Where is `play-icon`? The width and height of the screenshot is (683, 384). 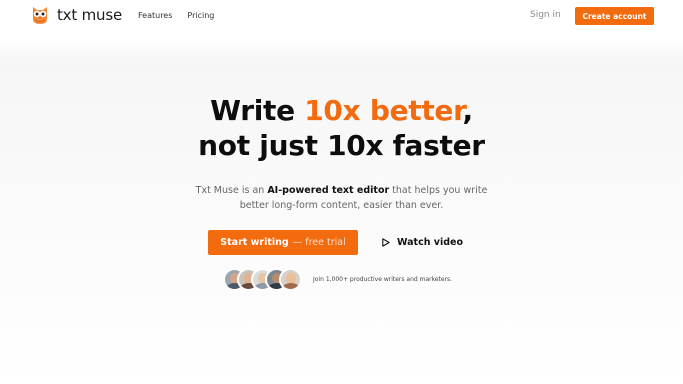
play-icon is located at coordinates (386, 242).